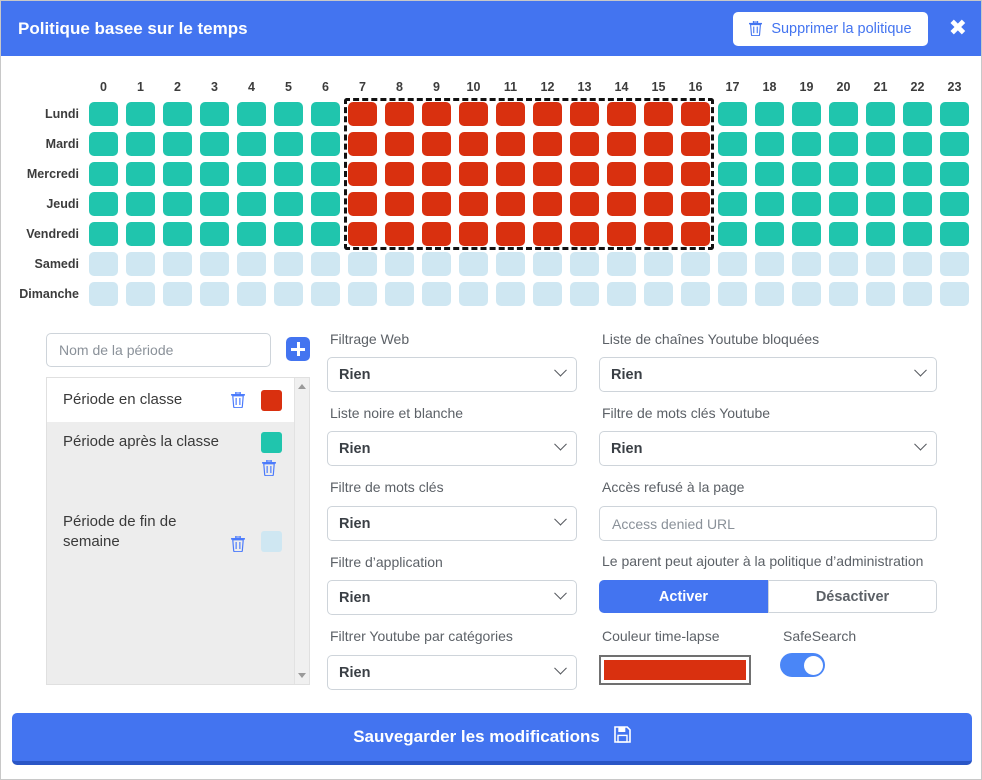 This screenshot has width=982, height=780. I want to click on period-list-item: Période après la classe, so click(171, 457).